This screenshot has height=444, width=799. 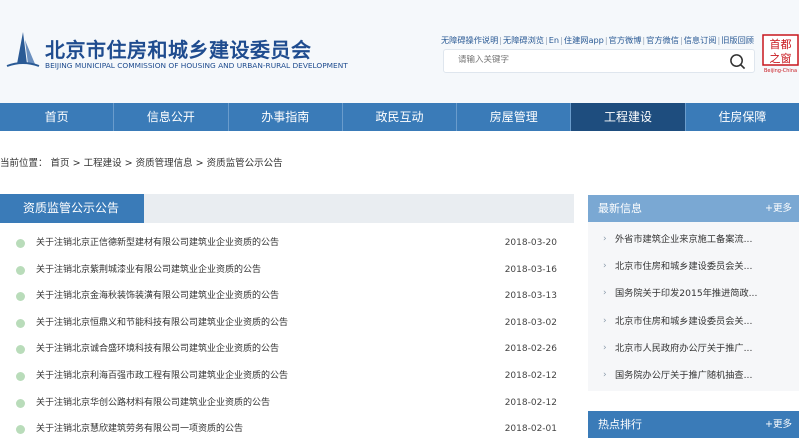 I want to click on notice-title: 关于注销北京恒鼎义和节能科技有限公司建筑业企业资质的公告, so click(x=162, y=323).